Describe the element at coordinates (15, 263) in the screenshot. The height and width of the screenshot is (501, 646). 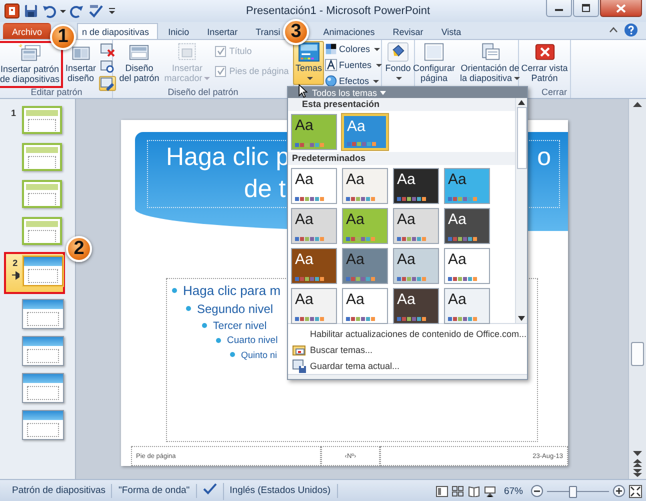
I see `slide-number: 2` at that location.